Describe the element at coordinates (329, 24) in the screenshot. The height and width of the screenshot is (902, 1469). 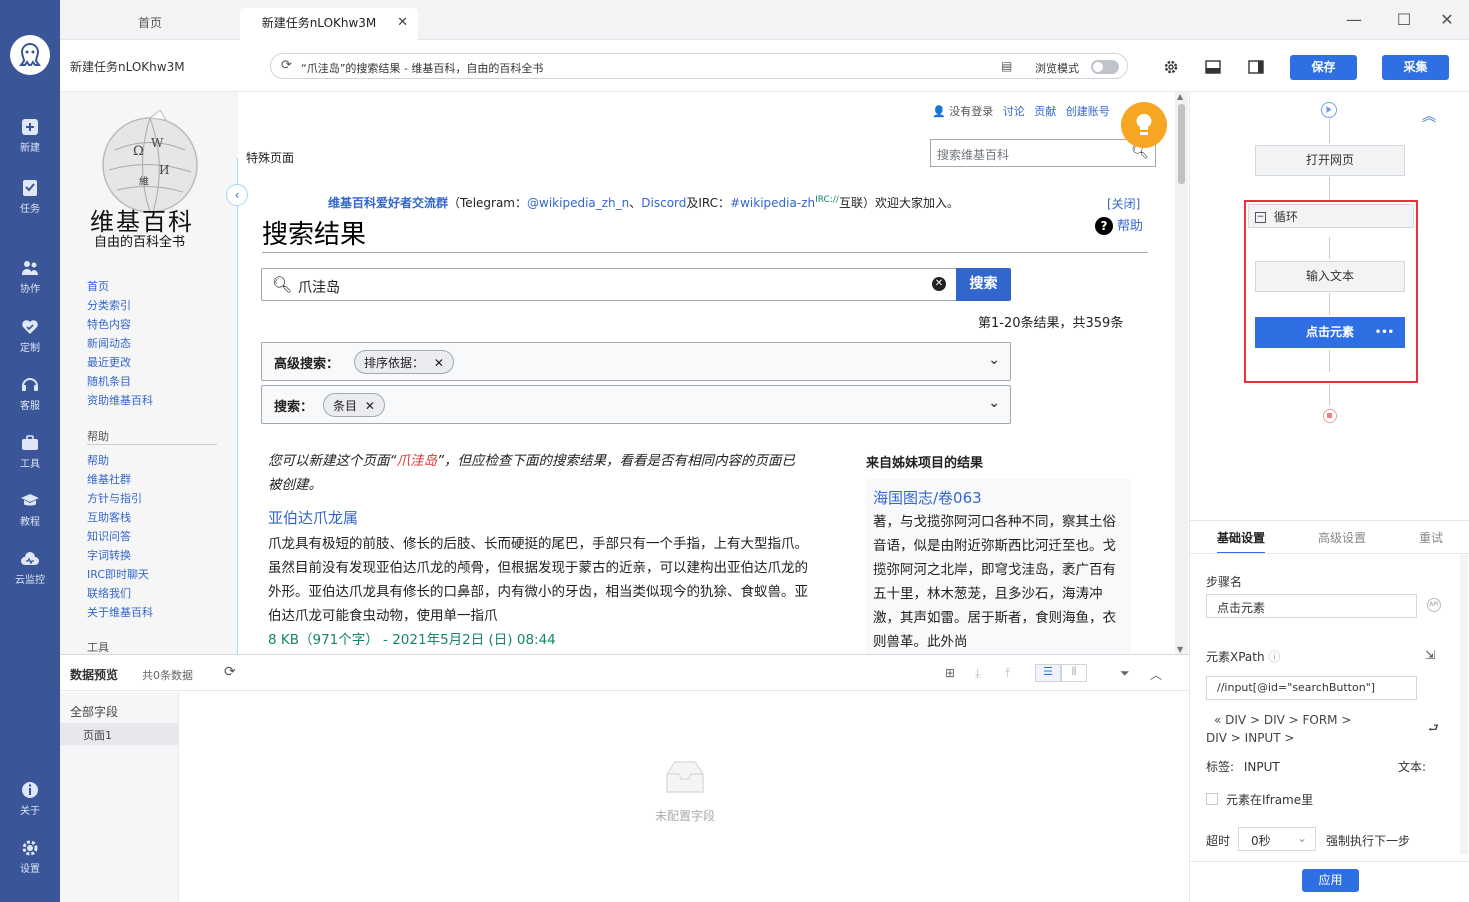
I see `tab-new-task: 新建任务nLOKhw3M ✕` at that location.